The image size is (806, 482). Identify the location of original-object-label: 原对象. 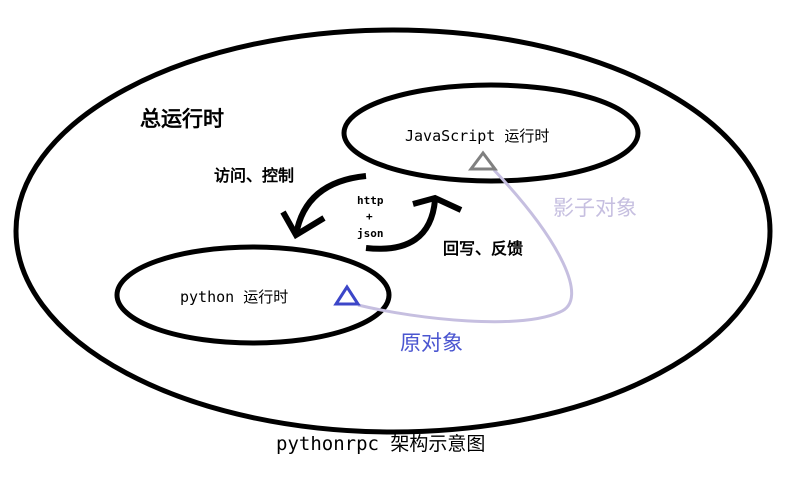
(431, 343).